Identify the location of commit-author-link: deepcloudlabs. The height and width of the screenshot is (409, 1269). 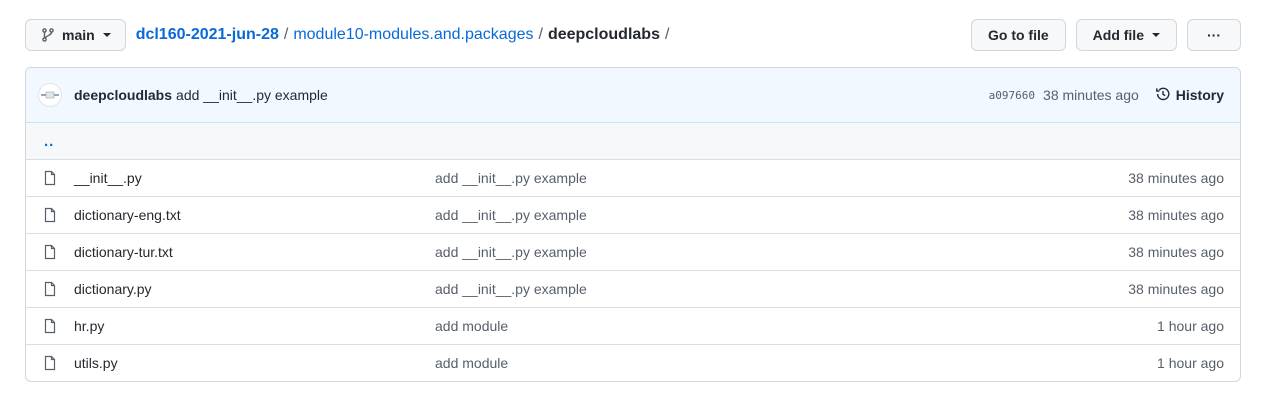
(123, 95).